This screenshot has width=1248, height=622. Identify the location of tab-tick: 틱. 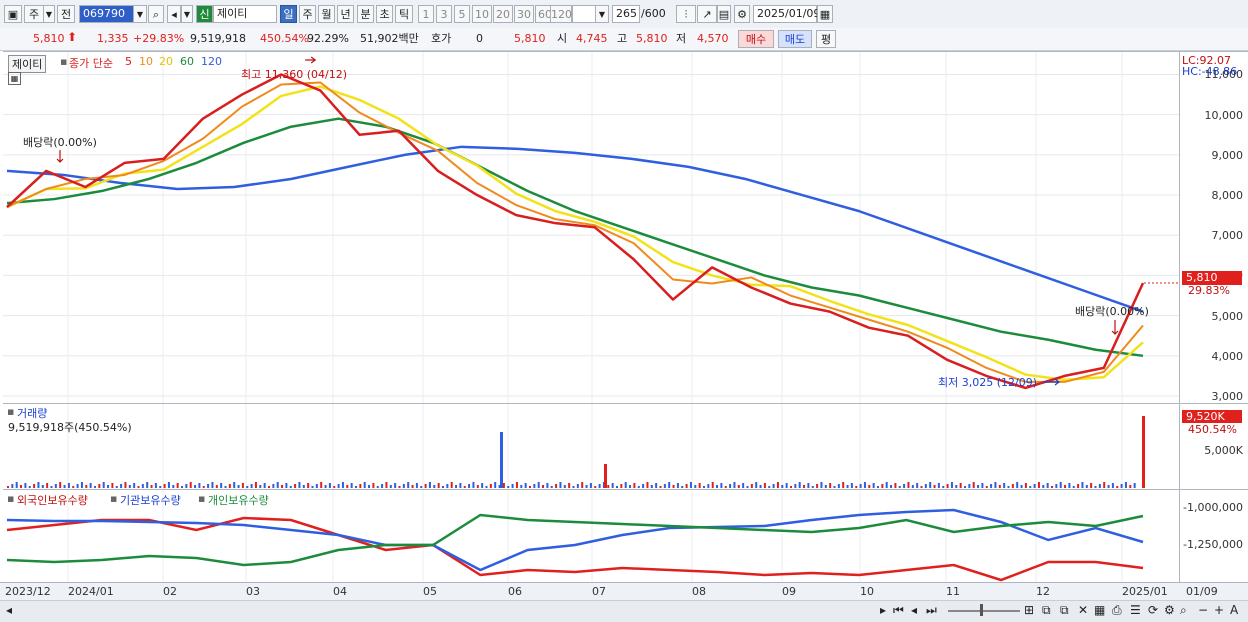
(404, 14).